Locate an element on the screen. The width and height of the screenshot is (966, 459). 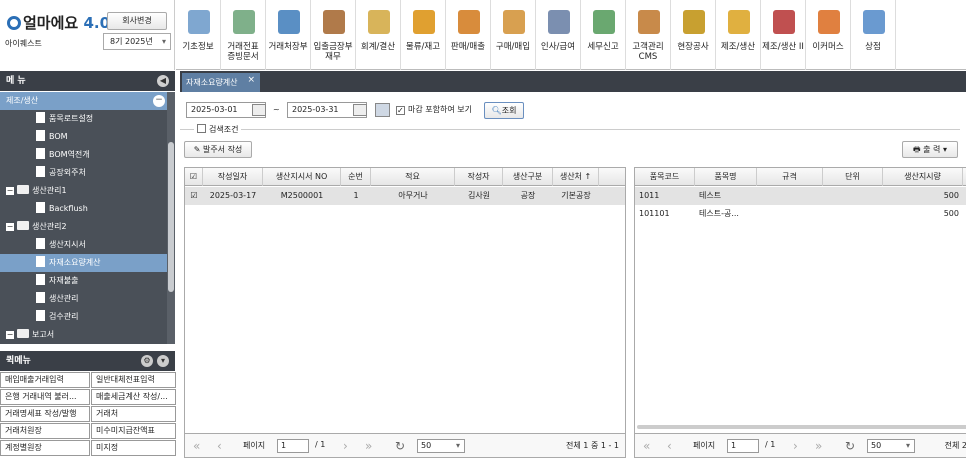
toolbar-item: 상점 is located at coordinates (873, 35).